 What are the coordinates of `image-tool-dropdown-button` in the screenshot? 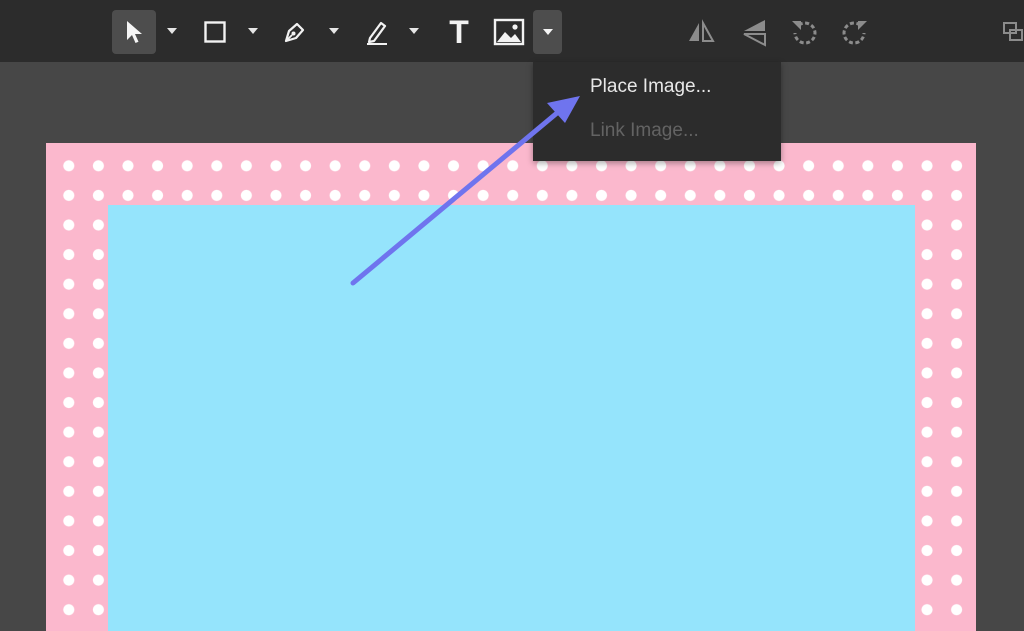 It's located at (547, 32).